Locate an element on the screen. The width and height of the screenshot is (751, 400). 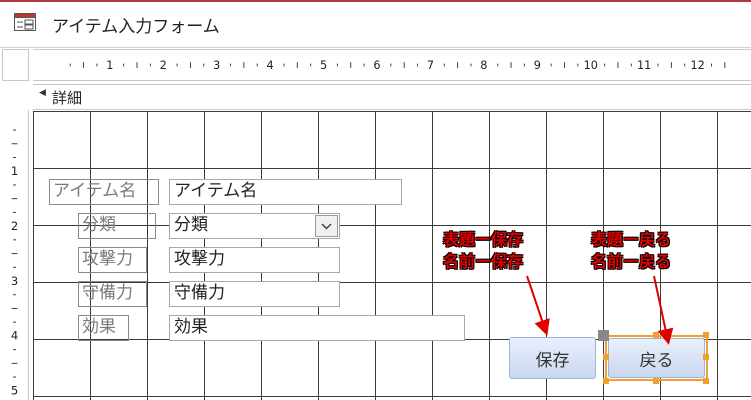
arrow-to-save-button is located at coordinates (538, 305).